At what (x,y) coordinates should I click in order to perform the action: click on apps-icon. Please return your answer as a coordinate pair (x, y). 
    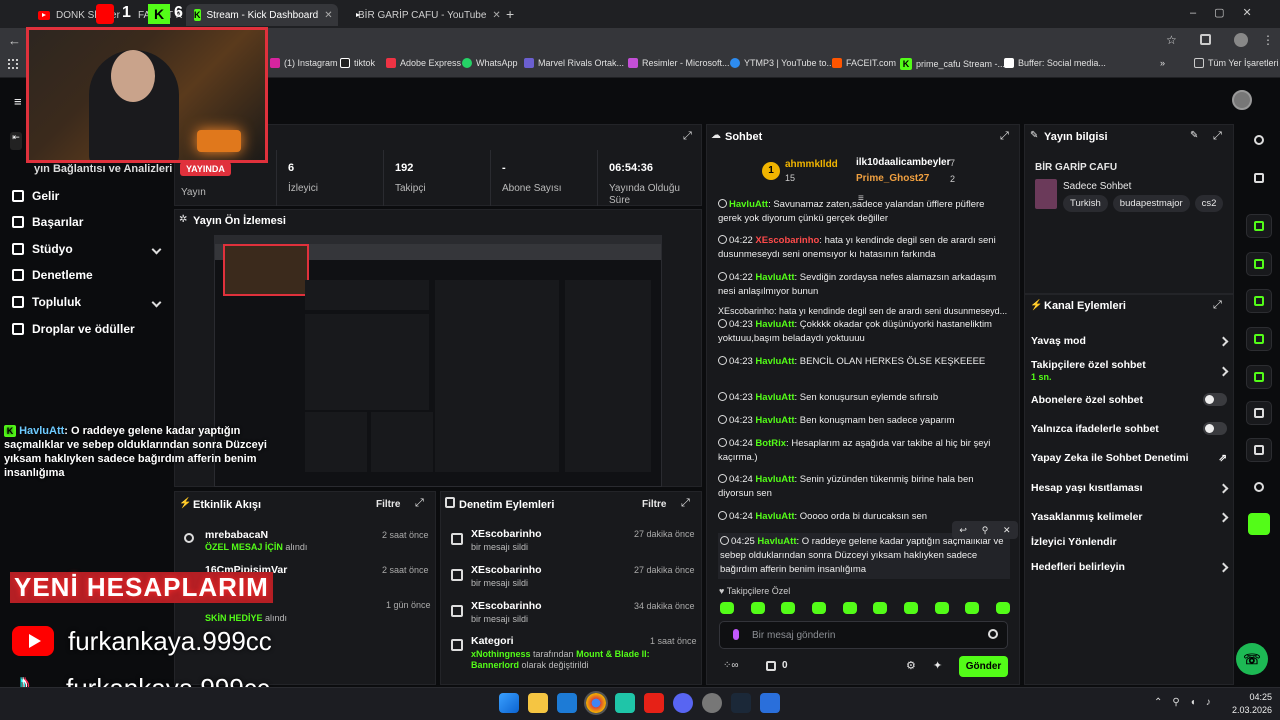
    Looking at the image, I should click on (13, 64).